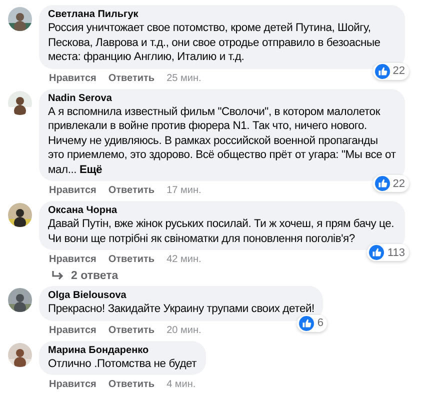 This screenshot has width=428, height=400. Describe the element at coordinates (184, 330) in the screenshot. I see `comment-time: 20 мин.` at that location.